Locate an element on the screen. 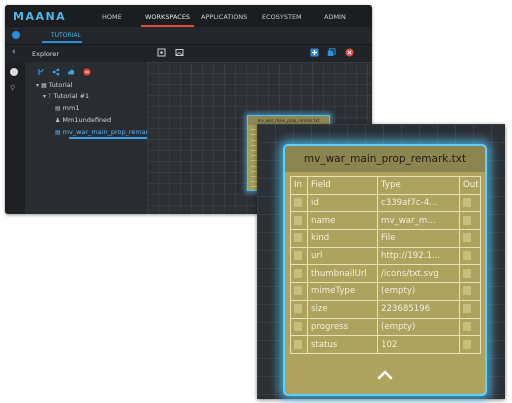  tree-item-label: mm1 is located at coordinates (71, 108).